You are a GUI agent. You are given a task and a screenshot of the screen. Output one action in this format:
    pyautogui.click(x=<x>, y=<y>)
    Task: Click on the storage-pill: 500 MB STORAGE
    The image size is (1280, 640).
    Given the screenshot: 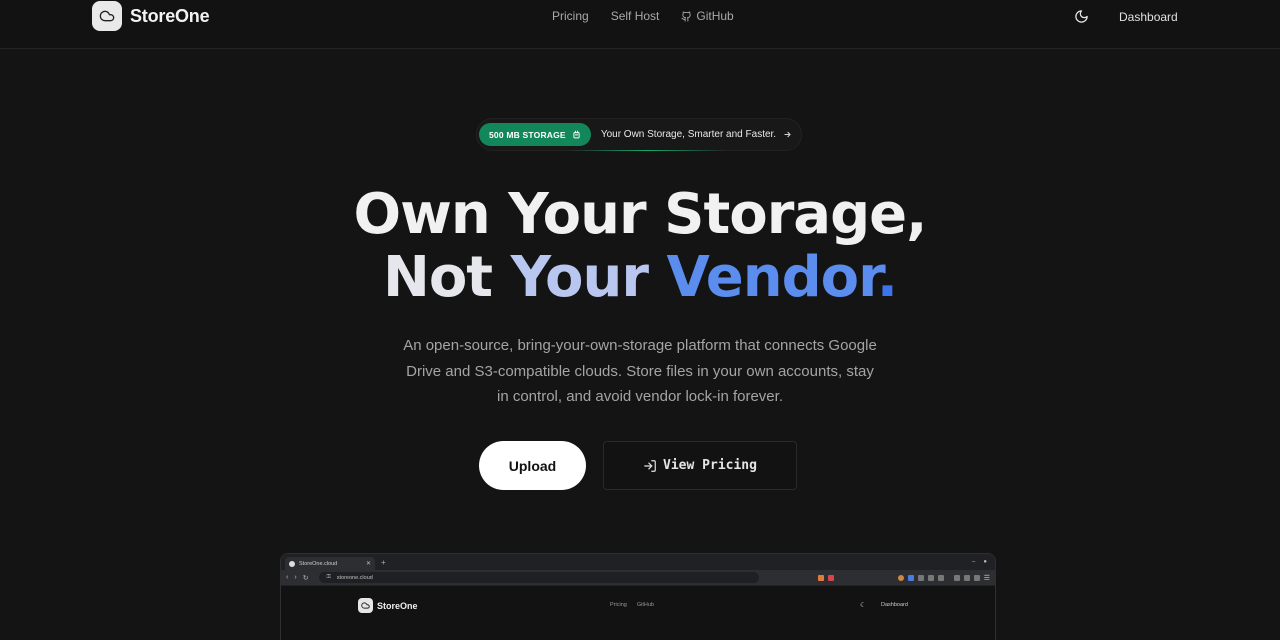 What is the action you would take?
    pyautogui.click(x=535, y=134)
    